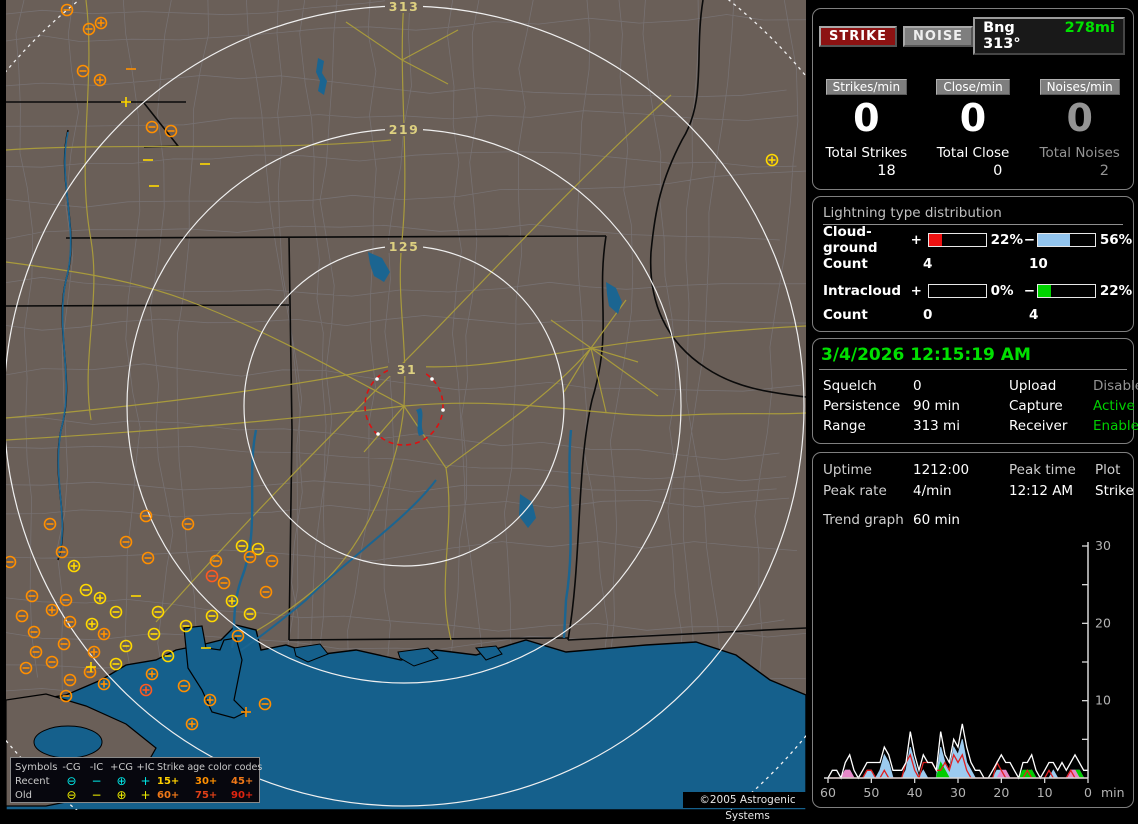 The height and width of the screenshot is (824, 1138). Describe the element at coordinates (1036, 406) in the screenshot. I see `capture-label: Capture` at that location.